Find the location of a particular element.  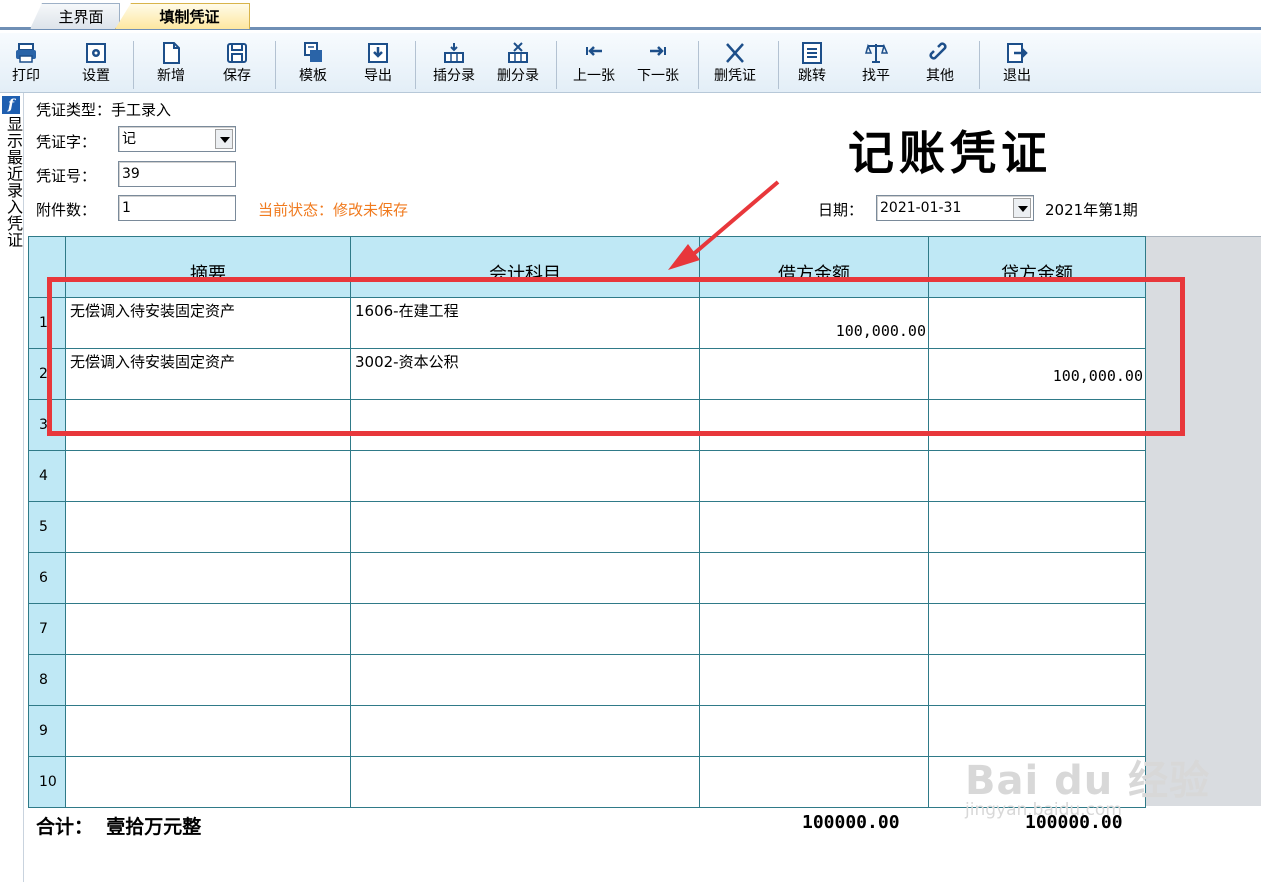

attachments-field: 1 is located at coordinates (177, 208).